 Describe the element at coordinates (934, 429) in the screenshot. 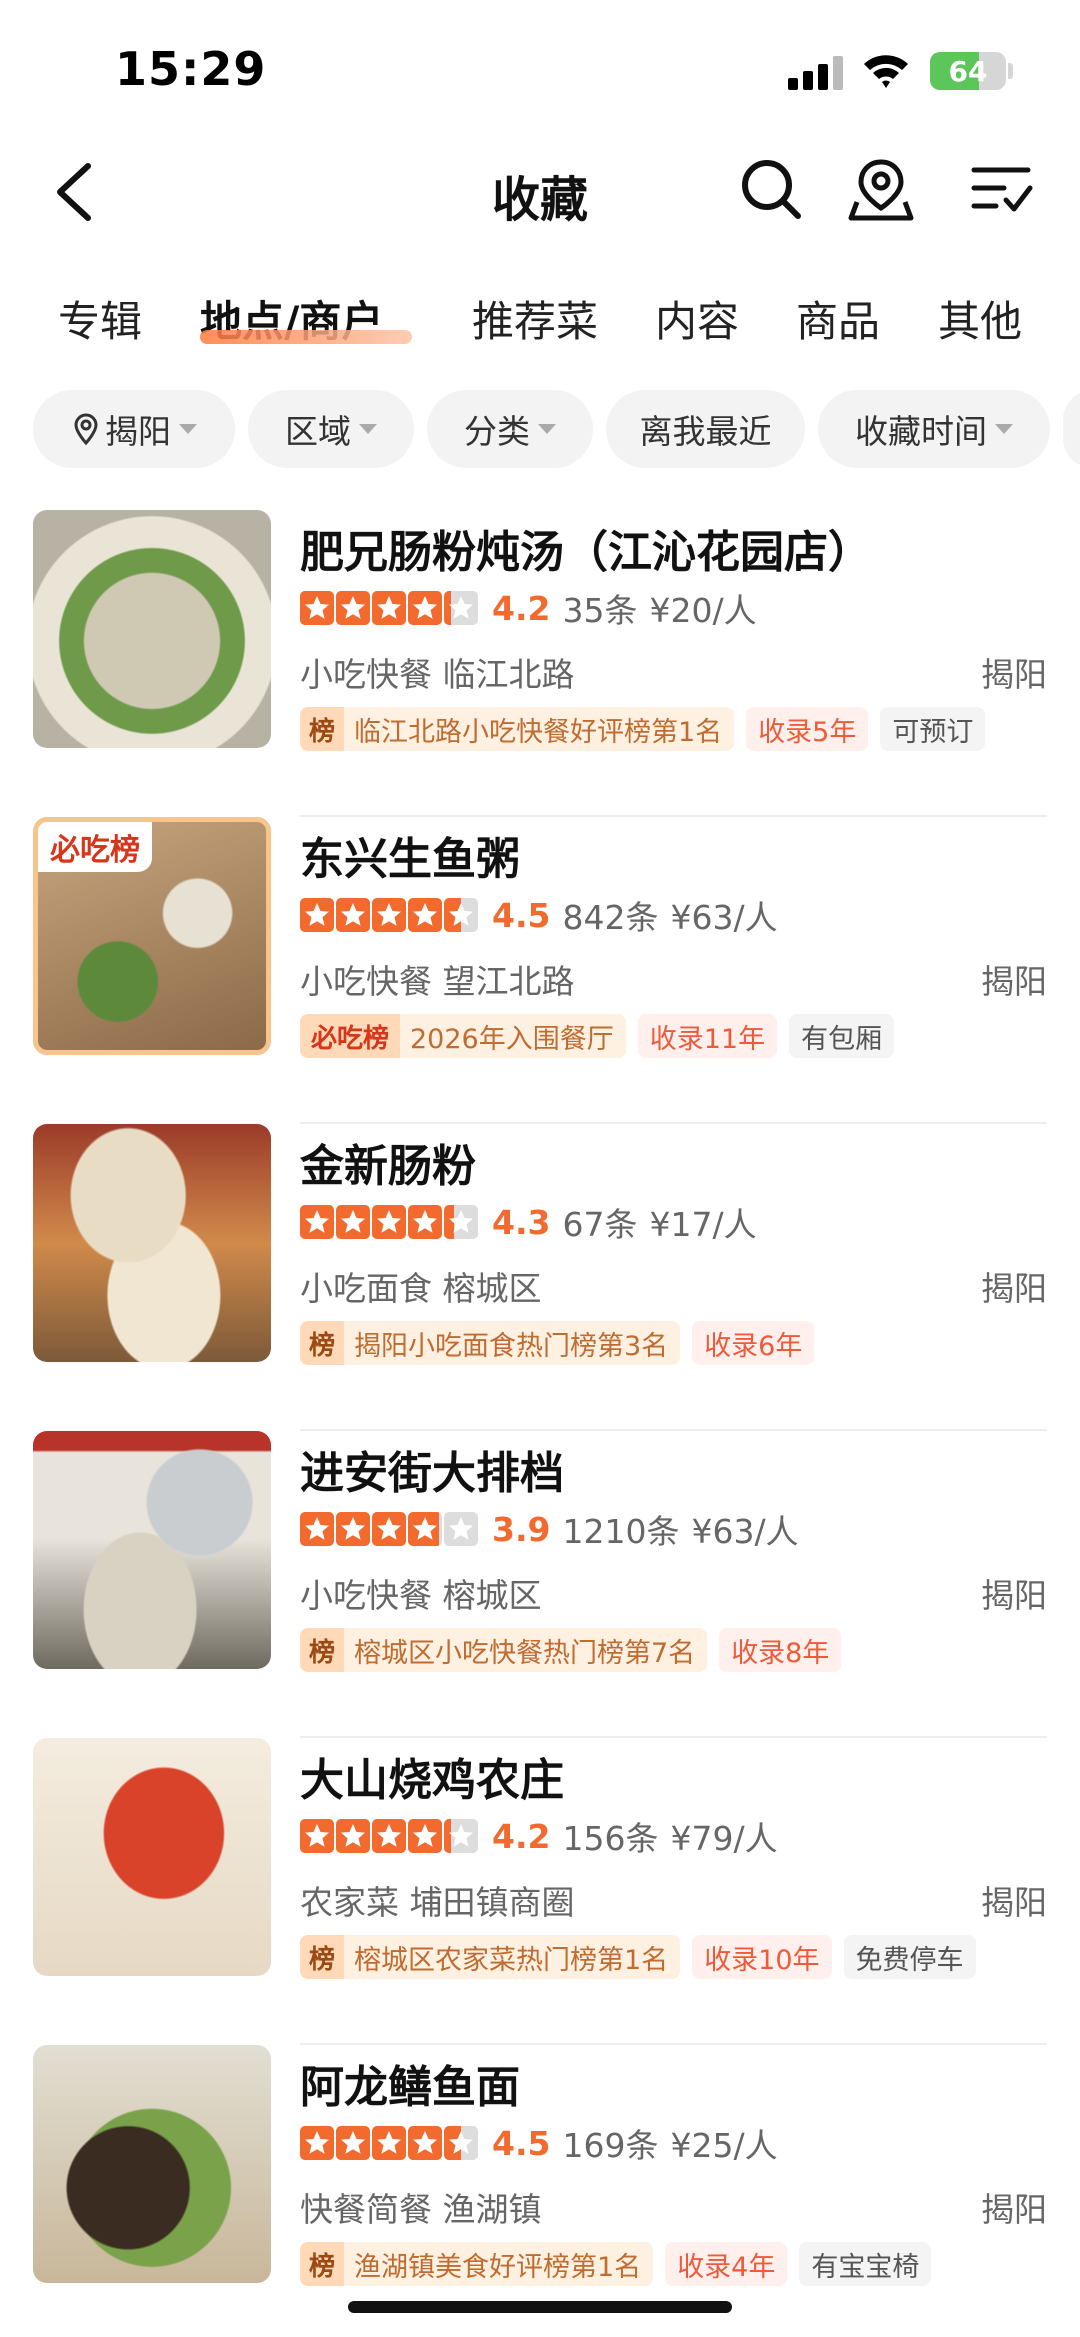

I see `saved-time-filter: 收藏时间` at that location.